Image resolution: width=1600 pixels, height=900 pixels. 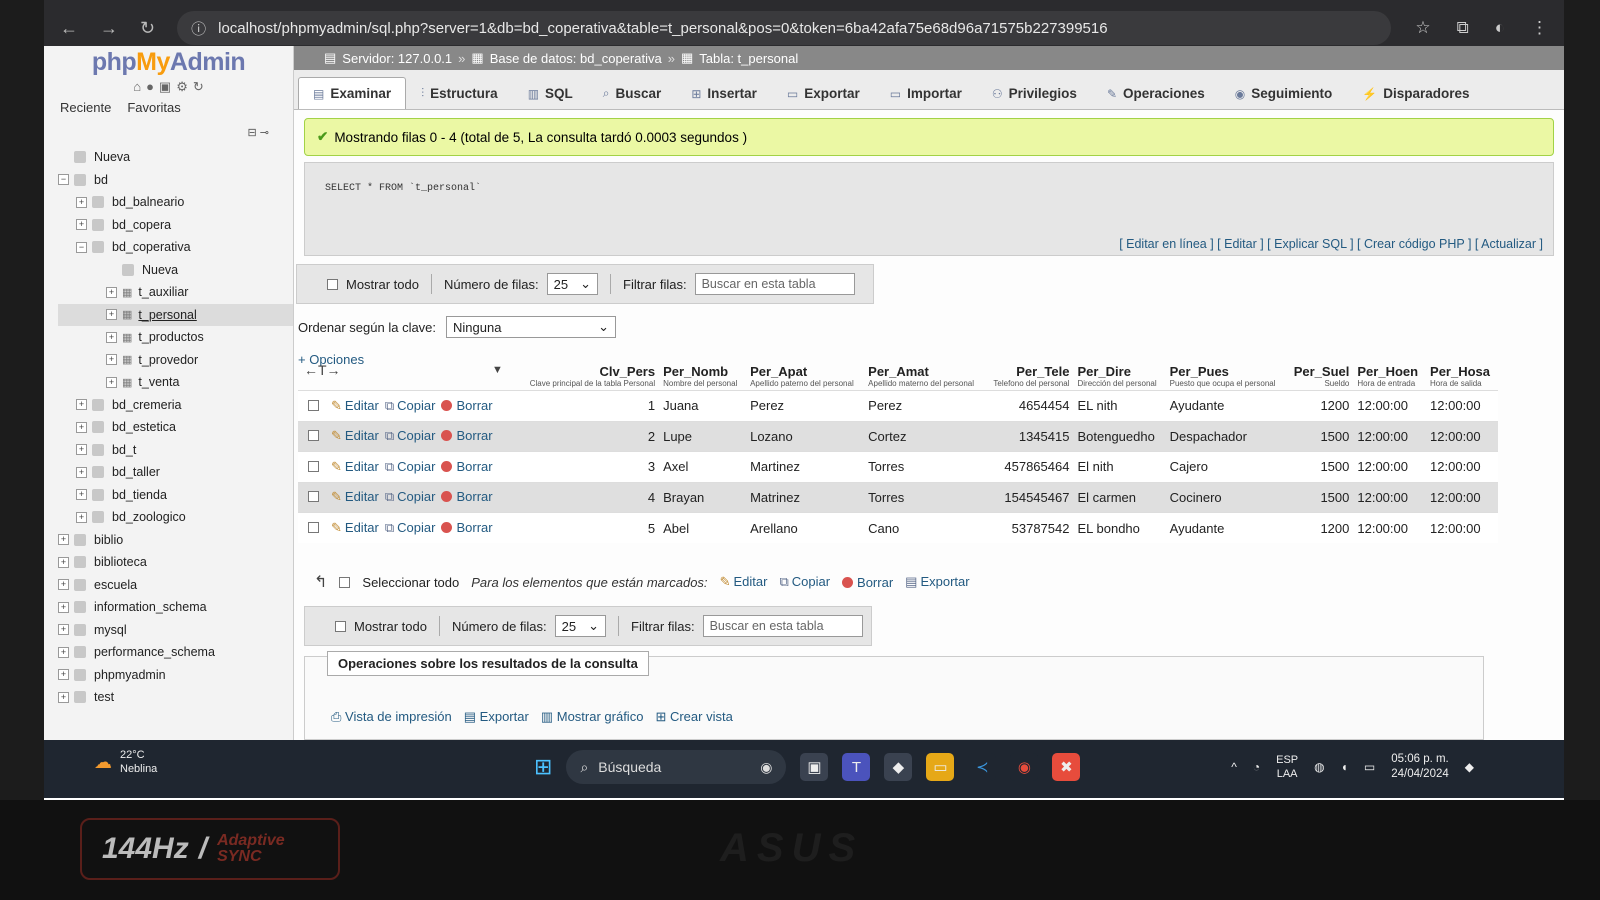 What do you see at coordinates (572, 284) in the screenshot?
I see `rows-select: 25 ⌄` at bounding box center [572, 284].